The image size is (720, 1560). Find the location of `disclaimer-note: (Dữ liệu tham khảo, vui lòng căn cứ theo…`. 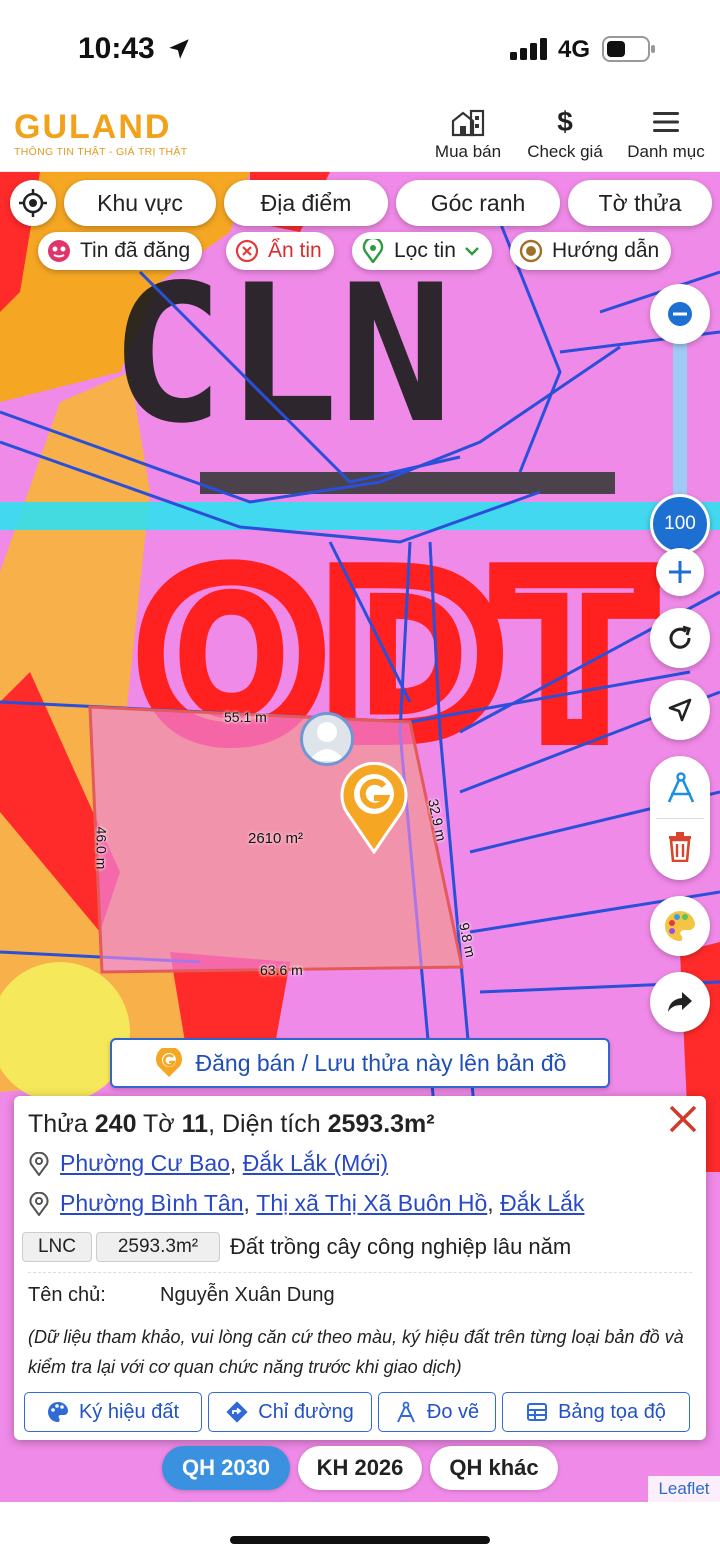

disclaimer-note: (Dữ liệu tham khảo, vui lòng căn cứ theo… is located at coordinates (356, 1352).